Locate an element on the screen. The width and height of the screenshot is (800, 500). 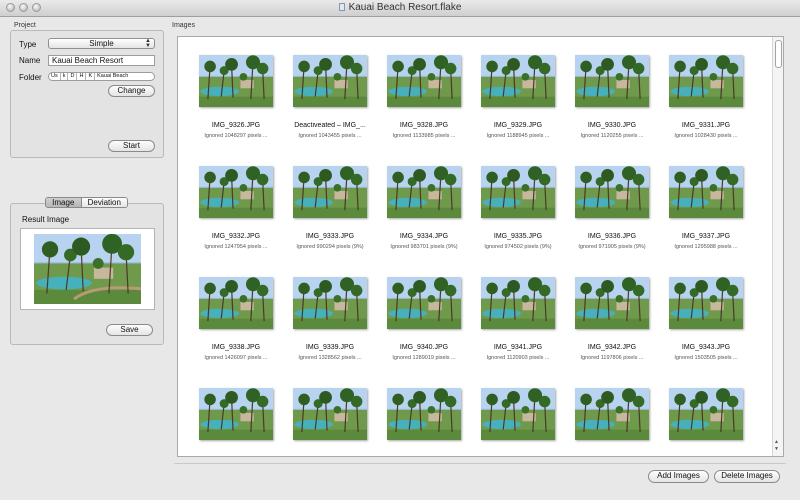
tab-deviation: Deviation is located at coordinates (103, 202).